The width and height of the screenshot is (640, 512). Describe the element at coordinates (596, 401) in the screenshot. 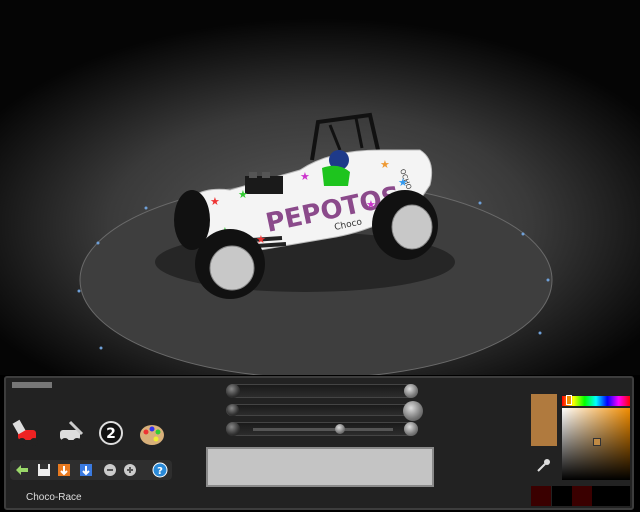

I see `hue-slider` at that location.